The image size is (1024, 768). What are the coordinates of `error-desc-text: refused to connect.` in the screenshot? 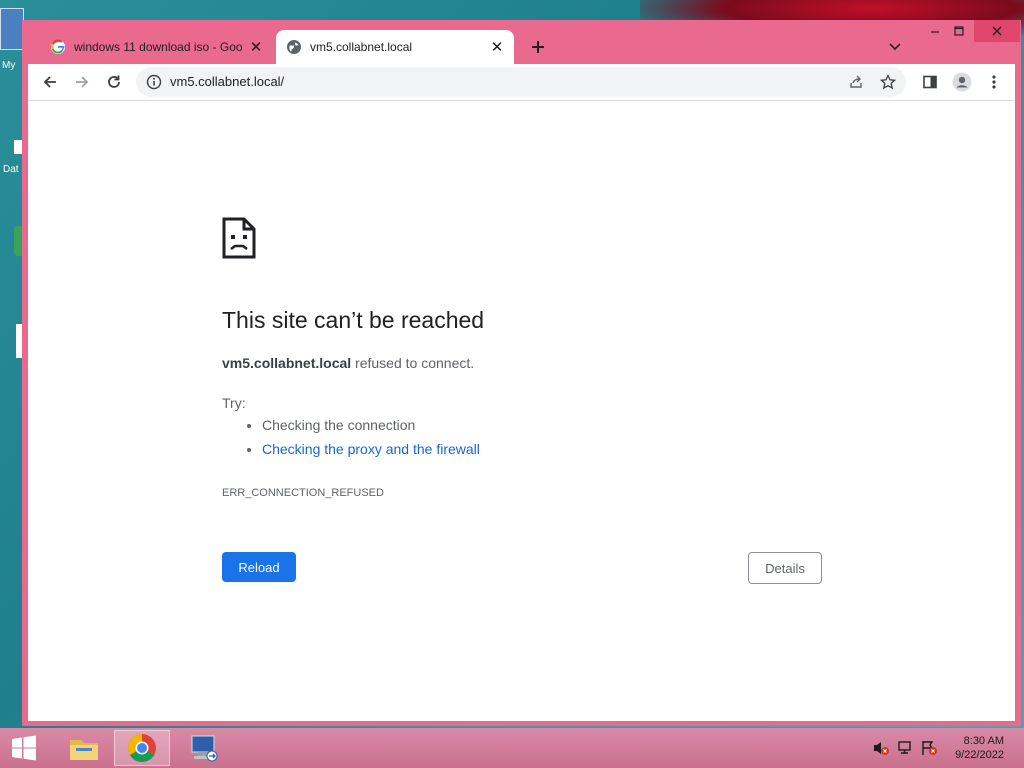 It's located at (413, 363).